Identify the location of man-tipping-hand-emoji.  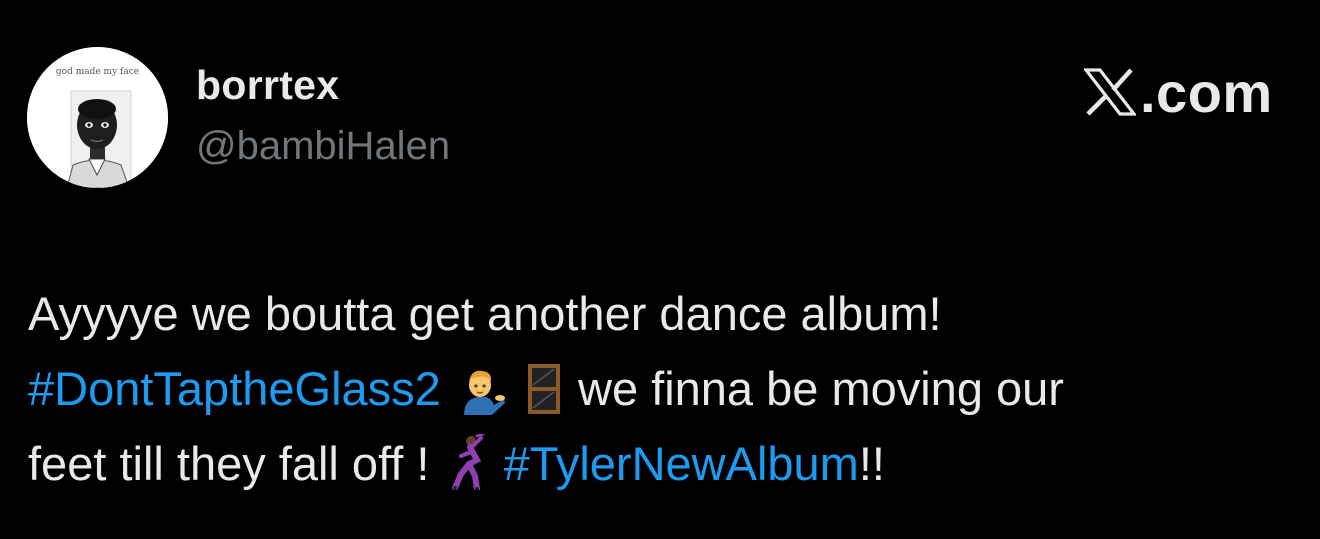
(482, 390).